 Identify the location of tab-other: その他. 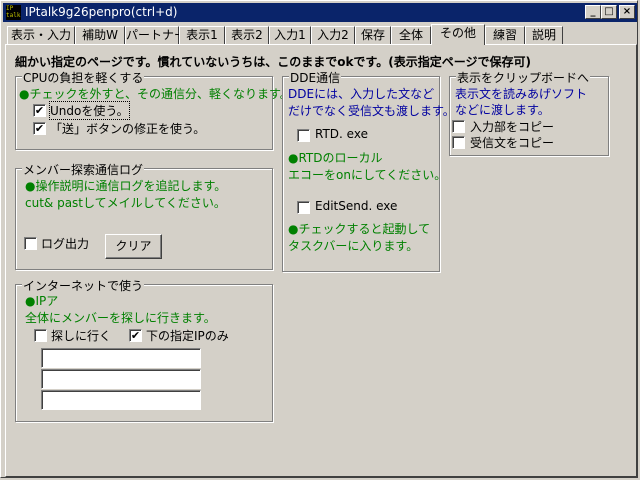
(458, 34).